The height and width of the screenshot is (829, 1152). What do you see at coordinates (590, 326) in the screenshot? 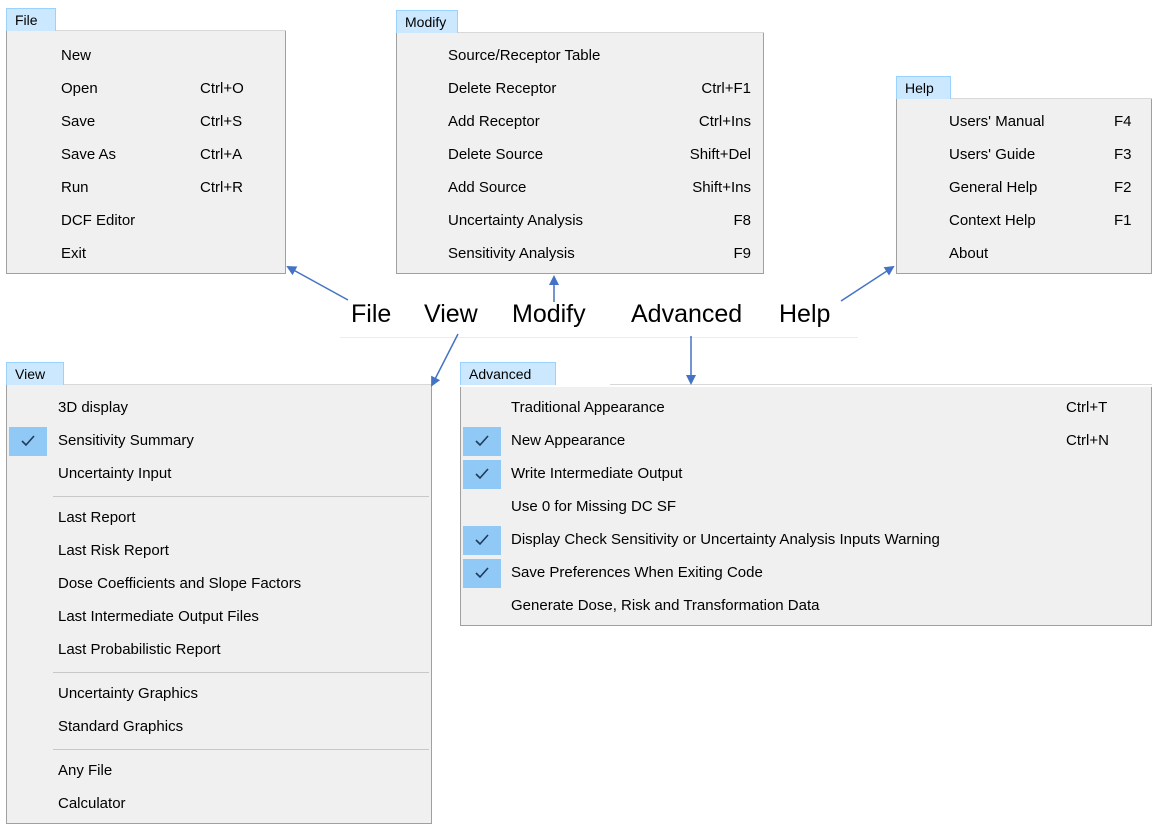
I see `connector-arrows` at bounding box center [590, 326].